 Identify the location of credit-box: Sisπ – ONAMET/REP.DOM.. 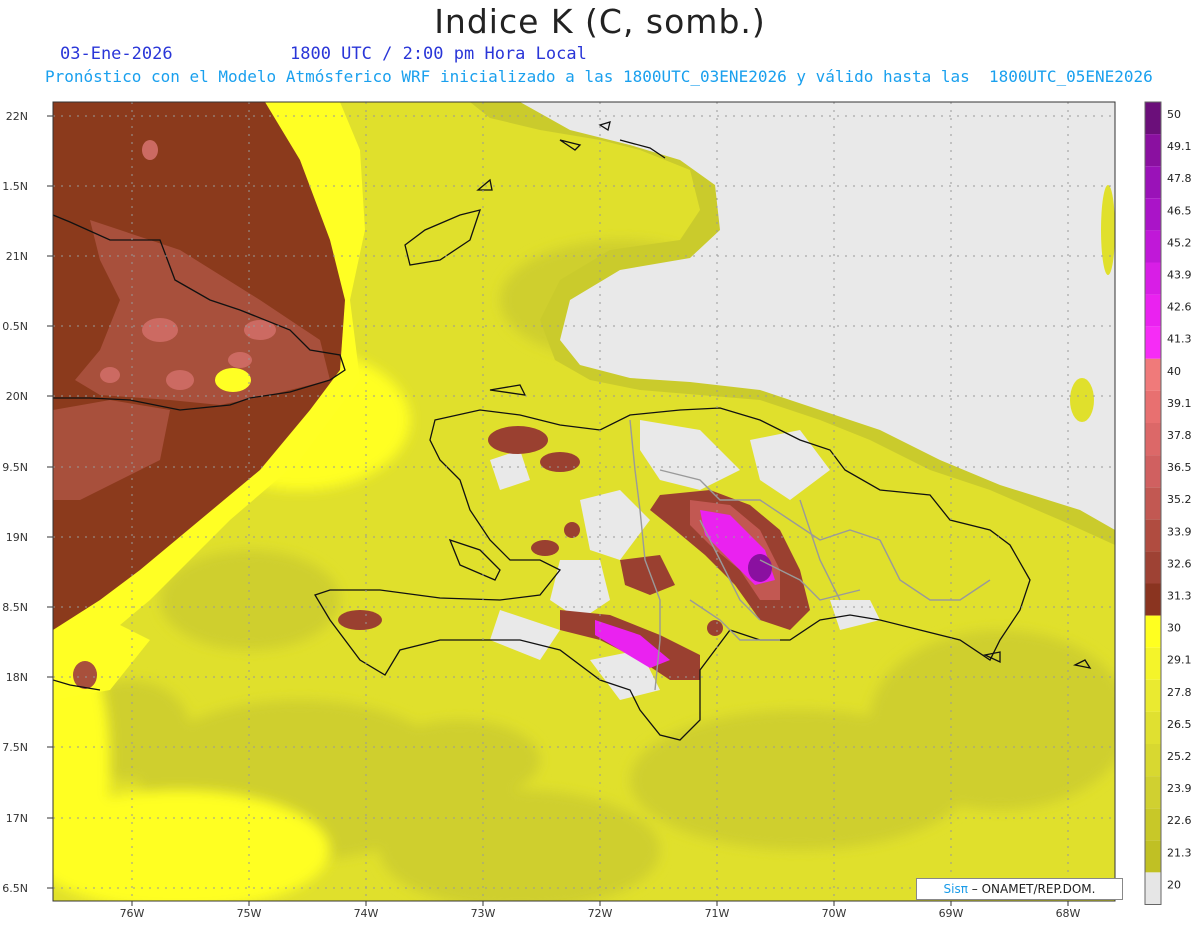
(1019, 889).